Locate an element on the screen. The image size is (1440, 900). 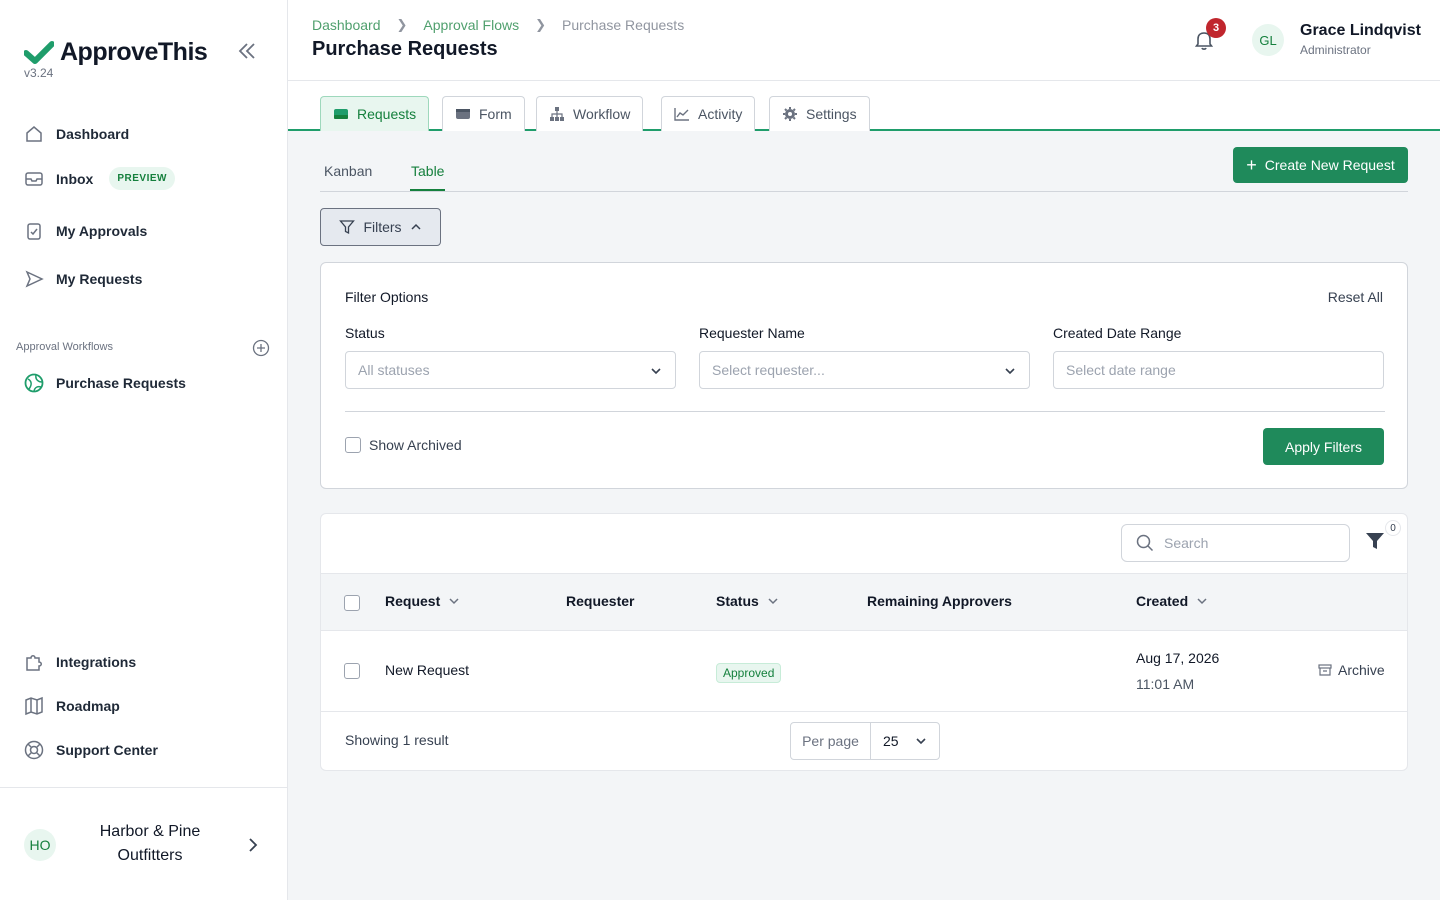
column-label: Request is located at coordinates (413, 601).